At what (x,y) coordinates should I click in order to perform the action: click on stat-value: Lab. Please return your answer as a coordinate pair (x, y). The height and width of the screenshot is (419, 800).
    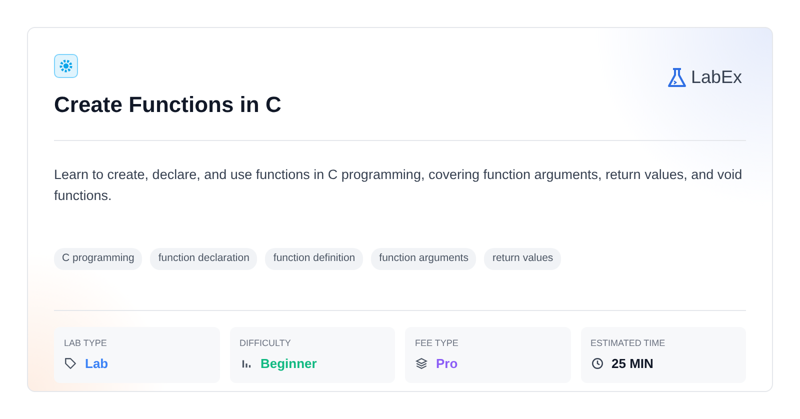
    Looking at the image, I should click on (96, 364).